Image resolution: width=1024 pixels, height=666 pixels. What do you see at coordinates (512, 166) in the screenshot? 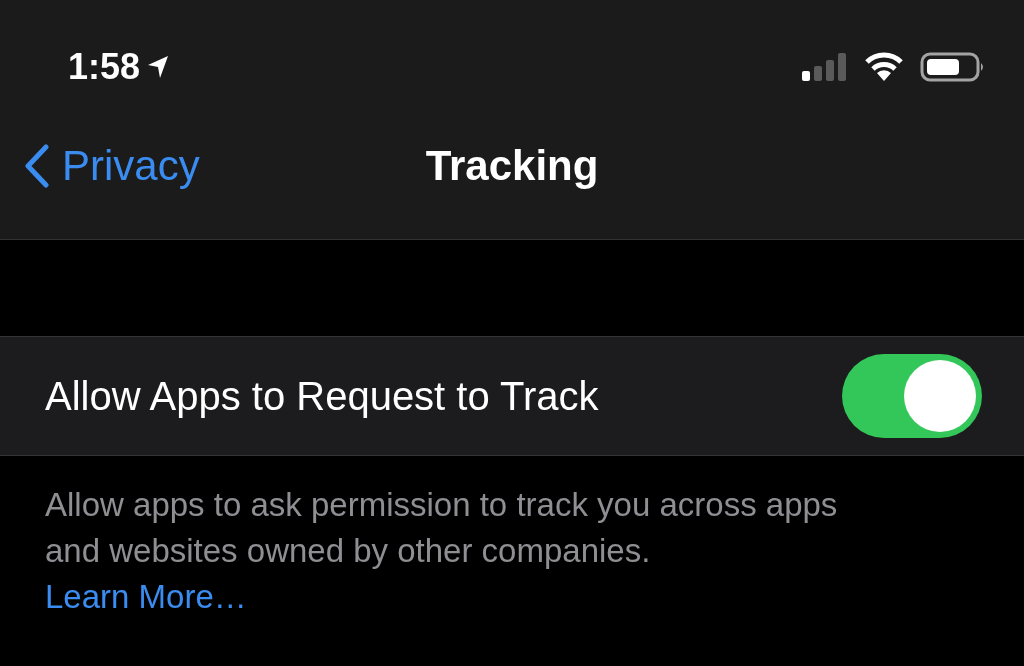
I see `page-title: Tracking` at bounding box center [512, 166].